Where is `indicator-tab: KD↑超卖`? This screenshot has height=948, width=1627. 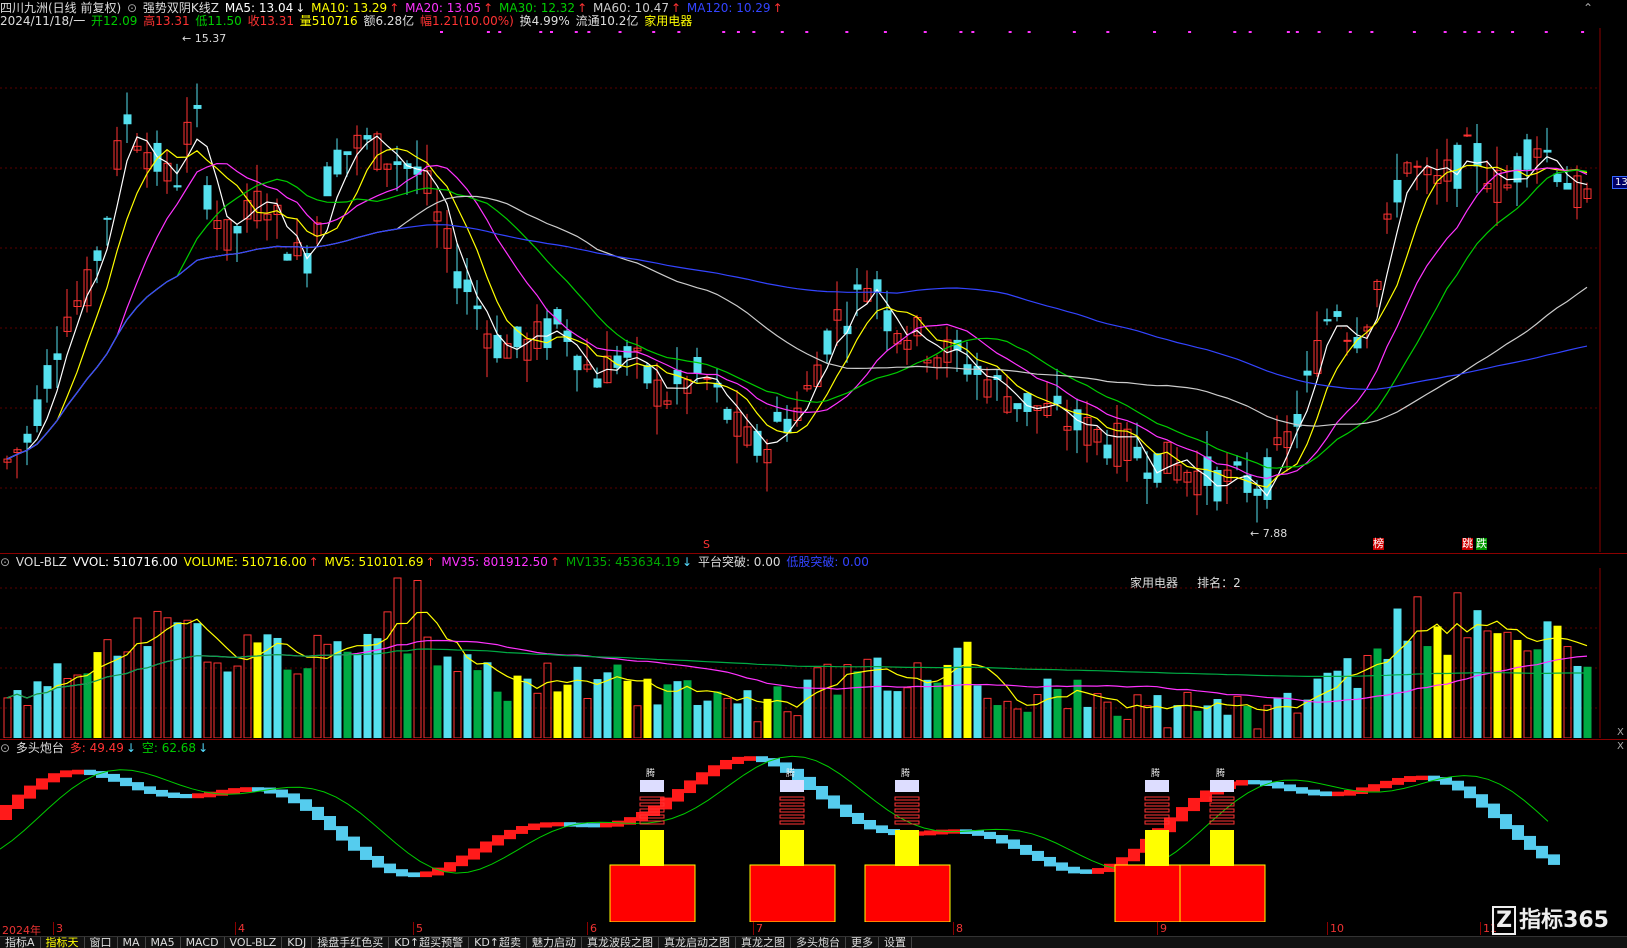
indicator-tab: KD↑超卖 is located at coordinates (498, 942).